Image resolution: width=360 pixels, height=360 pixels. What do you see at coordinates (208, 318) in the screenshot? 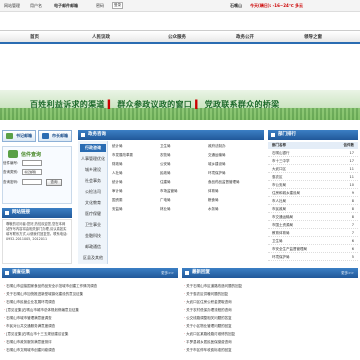
I see `list-item: 公交线路调整相关问题的答复` at bounding box center [208, 318].